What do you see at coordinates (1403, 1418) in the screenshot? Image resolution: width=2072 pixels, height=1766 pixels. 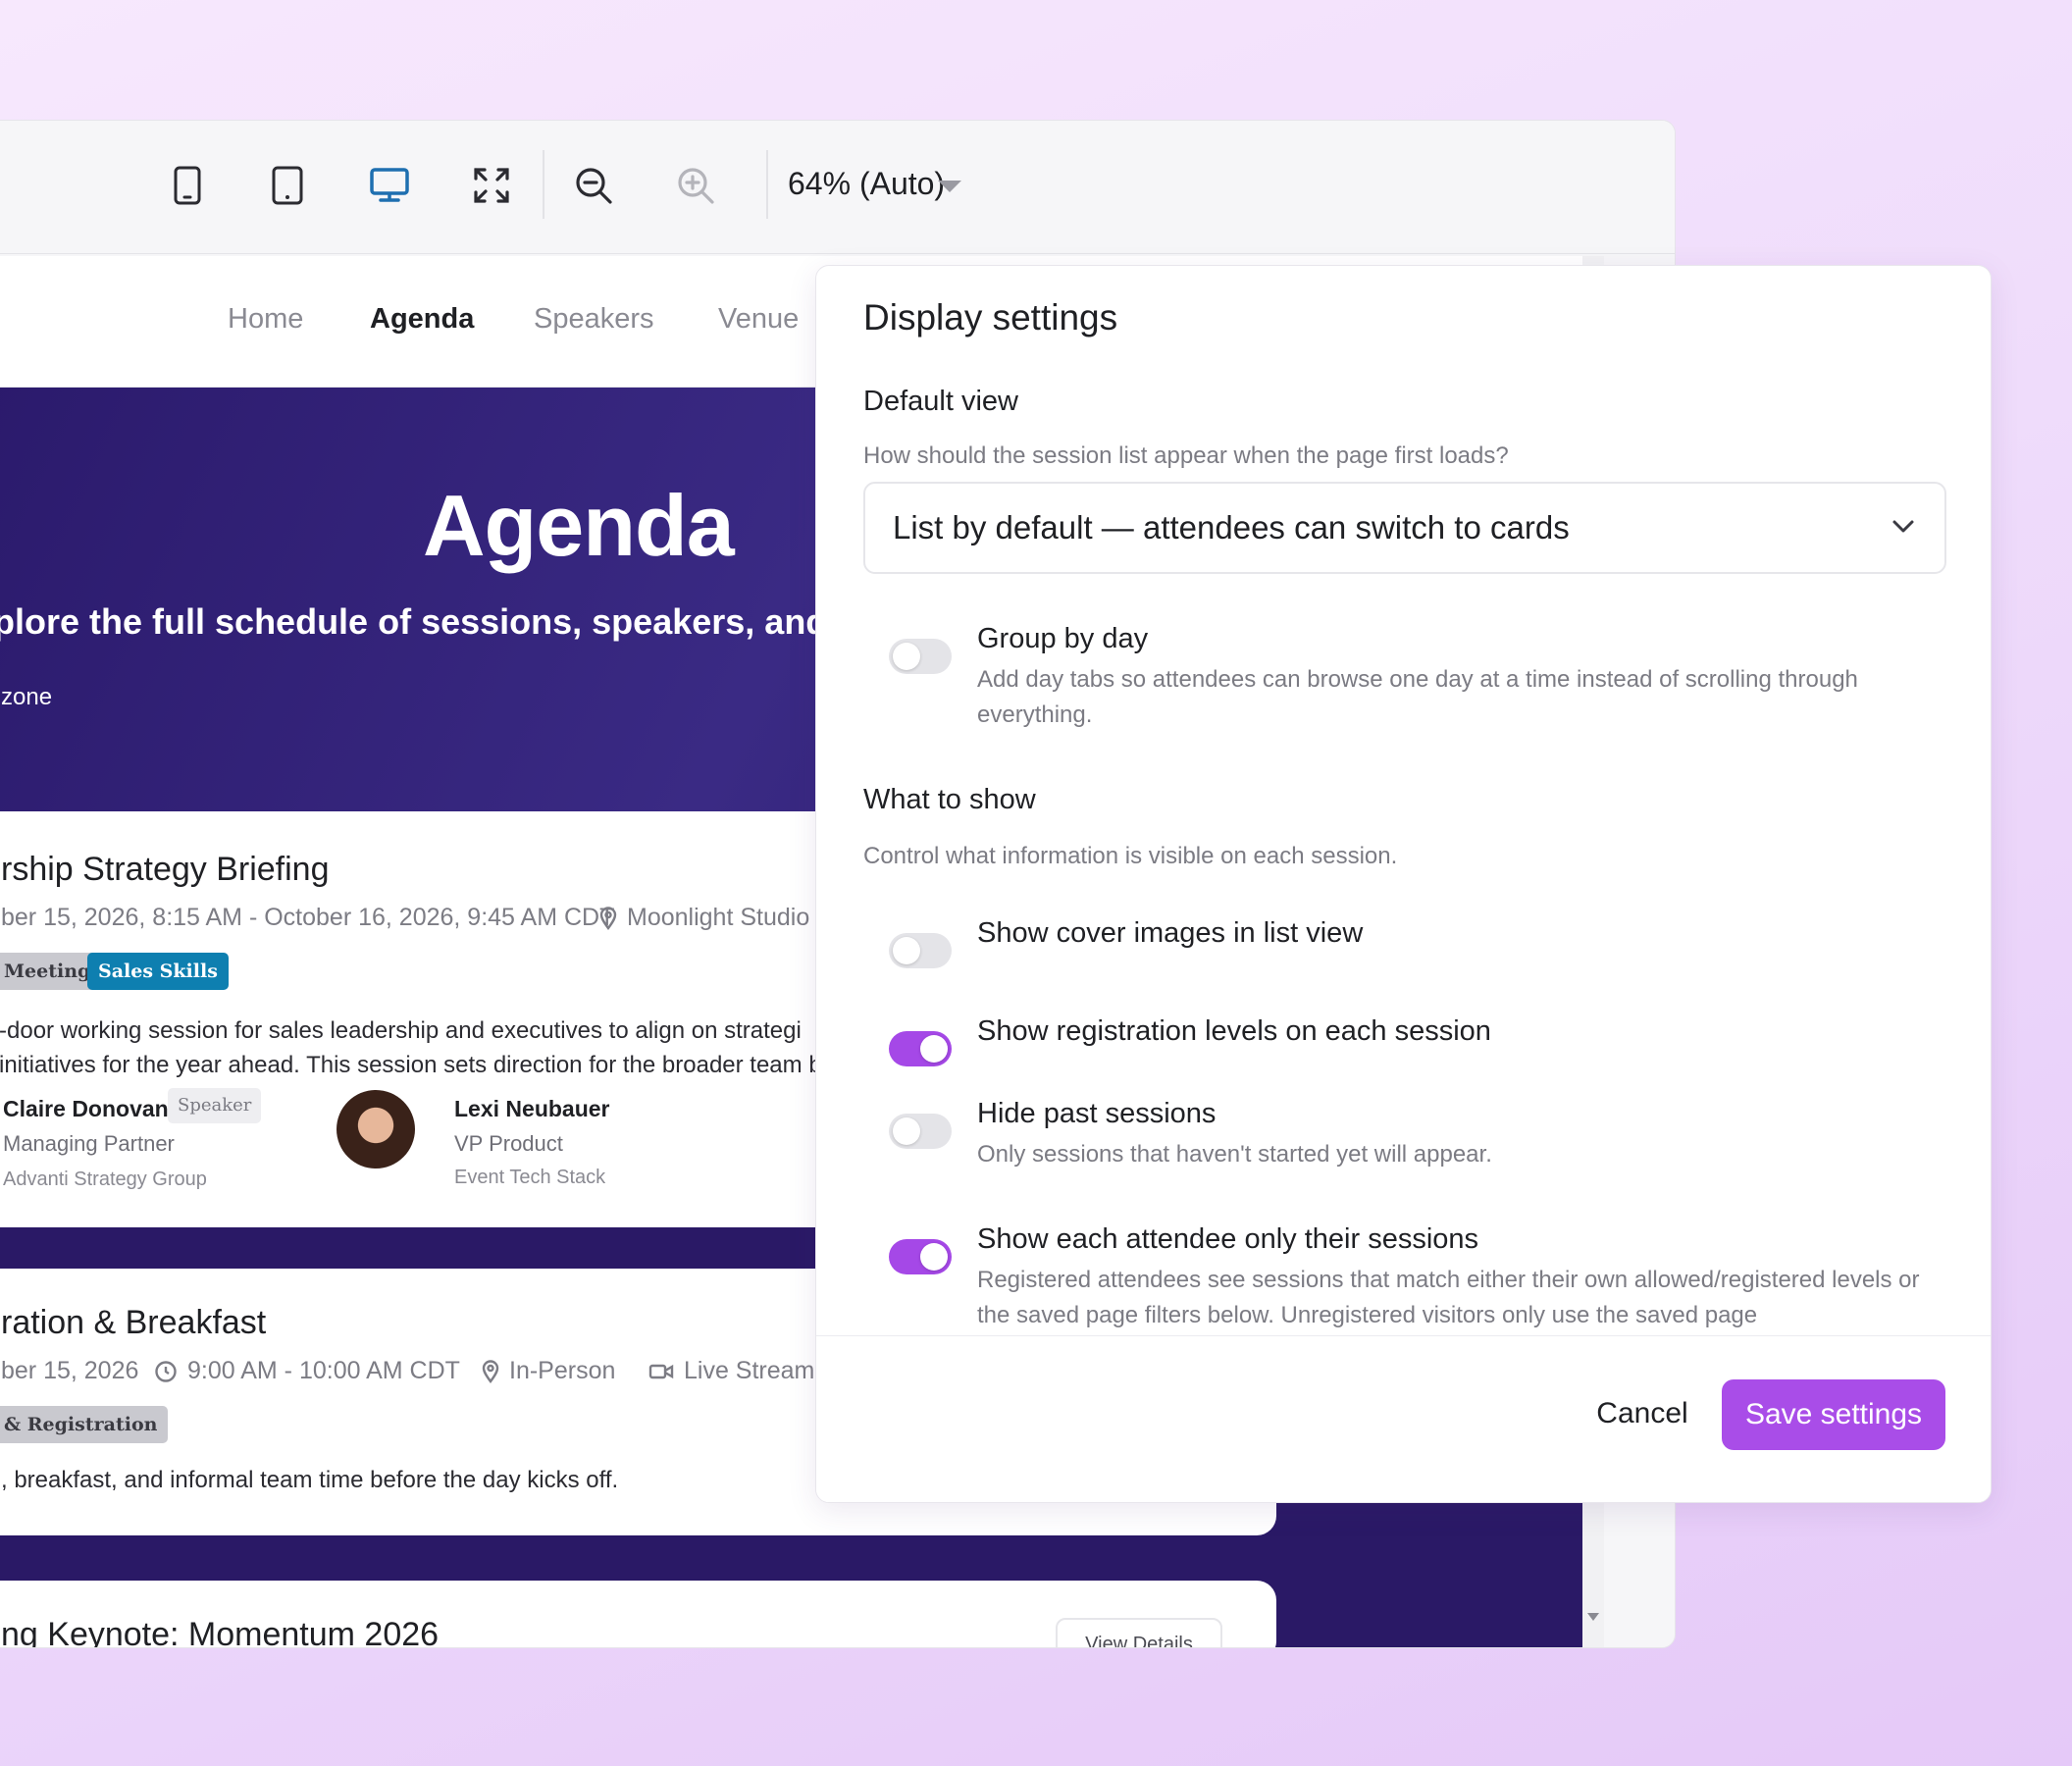 I see `modal-footer: Cancel Save settings` at bounding box center [1403, 1418].